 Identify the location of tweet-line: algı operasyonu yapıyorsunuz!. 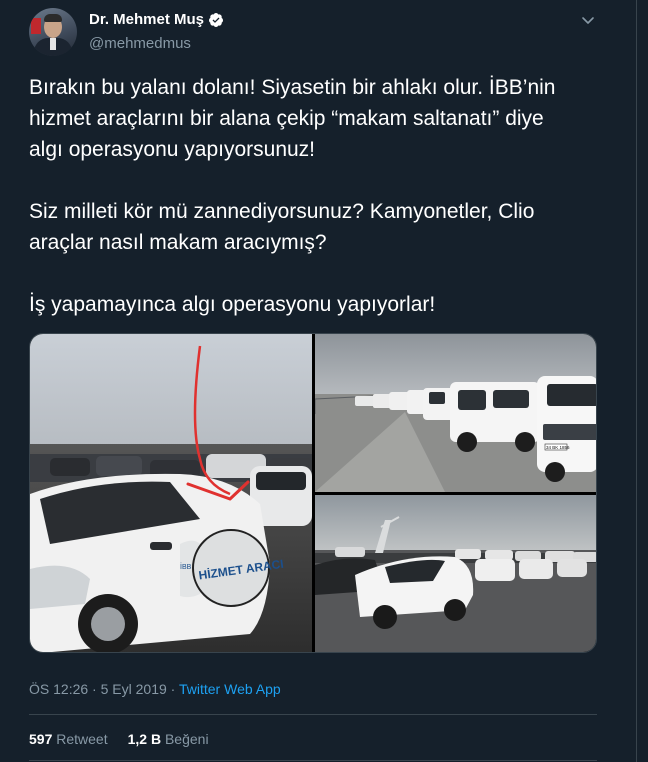
(172, 149).